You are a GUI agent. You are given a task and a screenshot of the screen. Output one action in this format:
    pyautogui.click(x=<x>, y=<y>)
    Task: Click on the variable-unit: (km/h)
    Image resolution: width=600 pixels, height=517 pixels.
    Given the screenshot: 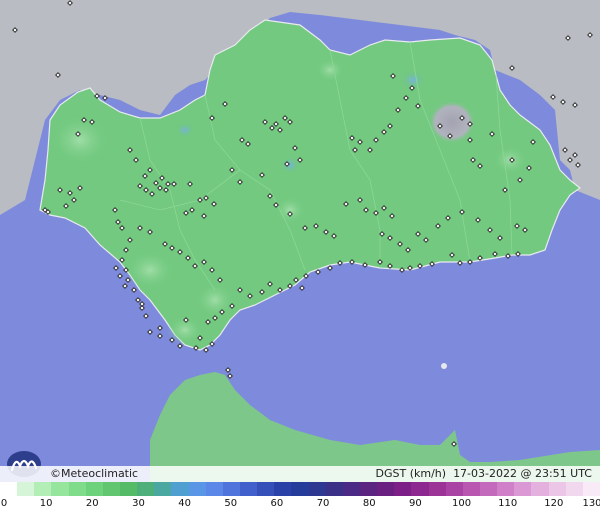 What is the action you would take?
    pyautogui.click(x=428, y=473)
    